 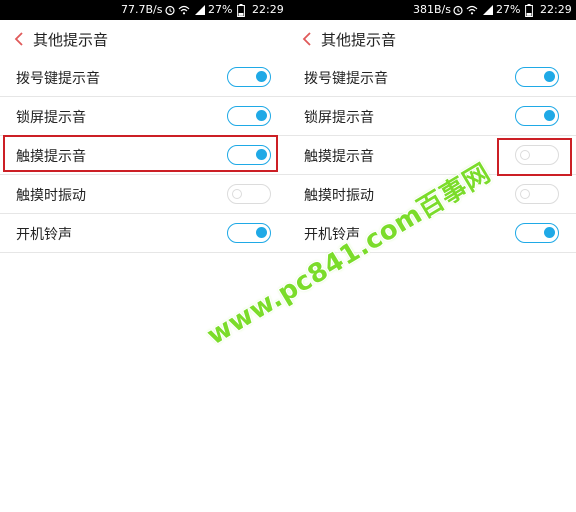 I want to click on network-speed: 77.7B/s, so click(x=142, y=9).